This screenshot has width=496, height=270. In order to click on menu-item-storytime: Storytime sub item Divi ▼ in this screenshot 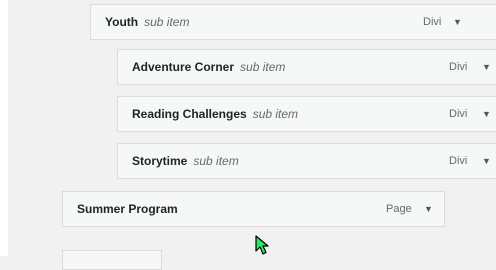, I will do `click(306, 161)`.